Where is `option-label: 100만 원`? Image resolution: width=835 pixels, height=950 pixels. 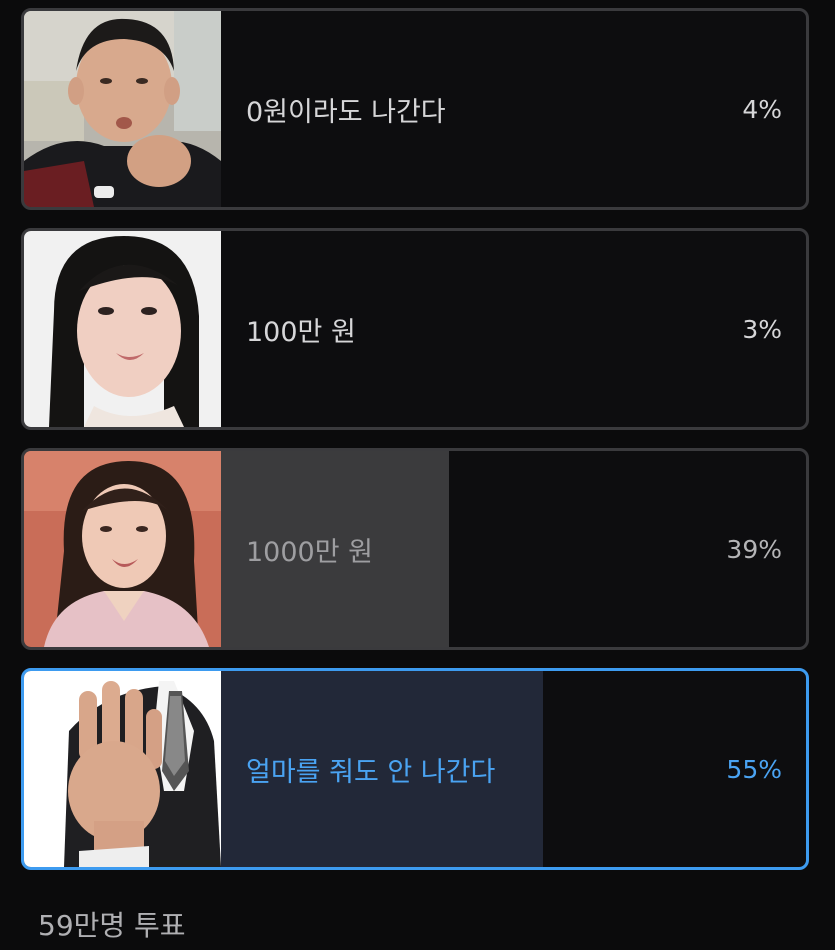 option-label: 100만 원 is located at coordinates (301, 332).